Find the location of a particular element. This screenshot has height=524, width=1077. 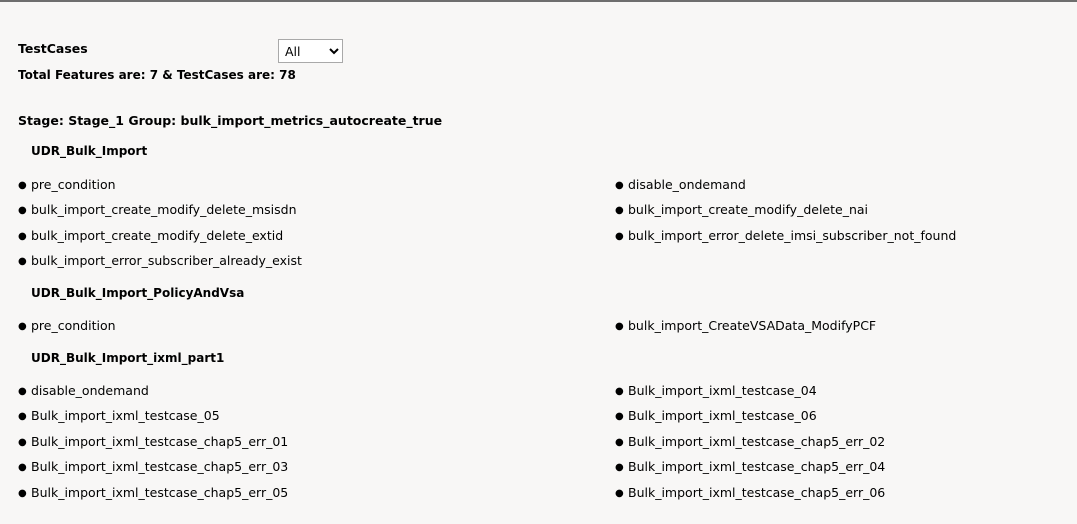

testcase-label: bulk_import_create_modify_delete_msisdn is located at coordinates (164, 209).